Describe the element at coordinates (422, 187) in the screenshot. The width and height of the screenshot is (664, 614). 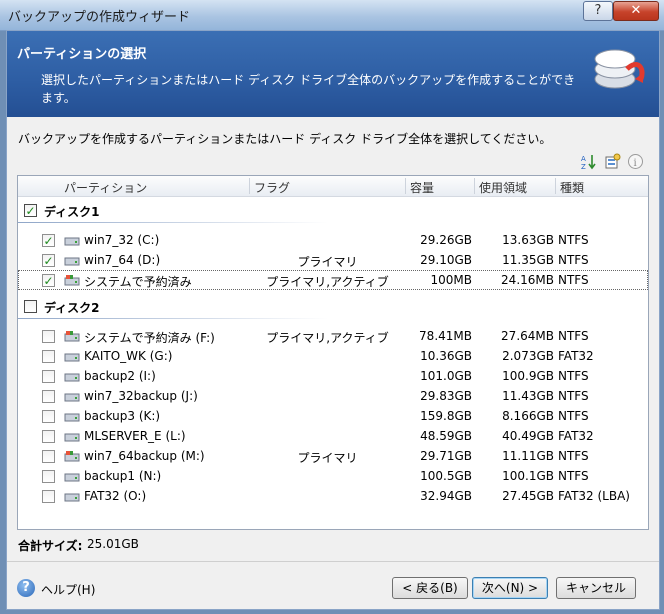
I see `column-capacity: 容量` at that location.